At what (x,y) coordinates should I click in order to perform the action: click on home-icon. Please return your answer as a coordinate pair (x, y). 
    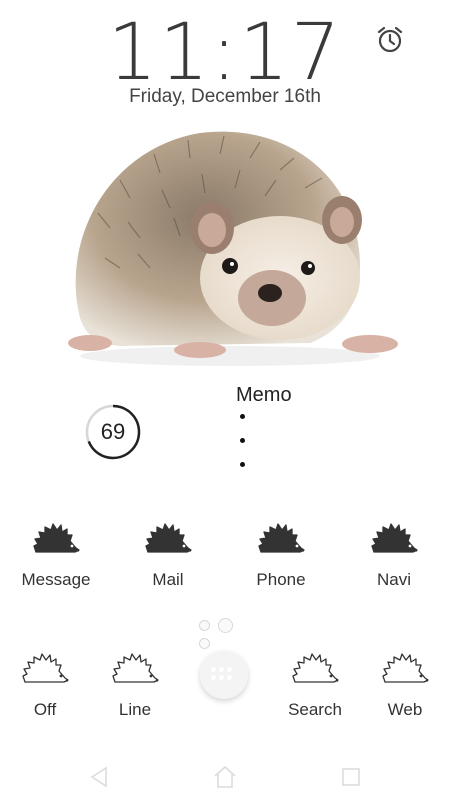
    Looking at the image, I should click on (225, 777).